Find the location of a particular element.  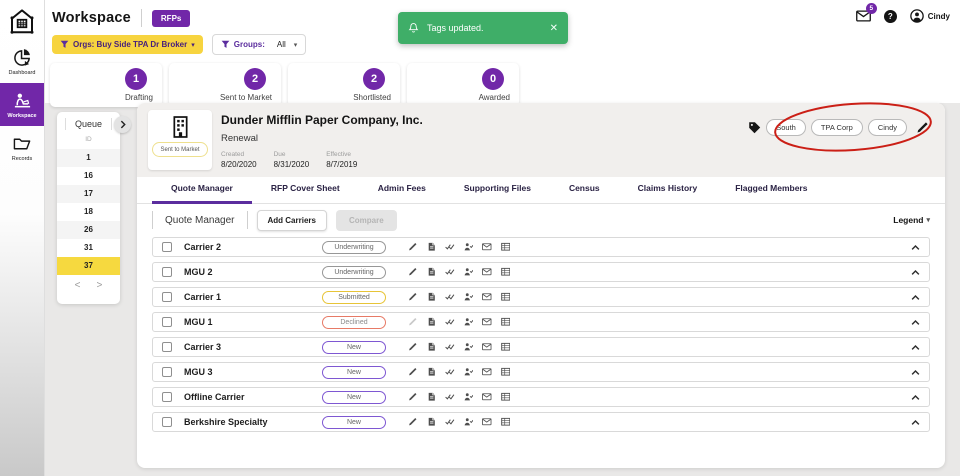

stat-card-shortlisted: 2 Shortlisted is located at coordinates (344, 85).